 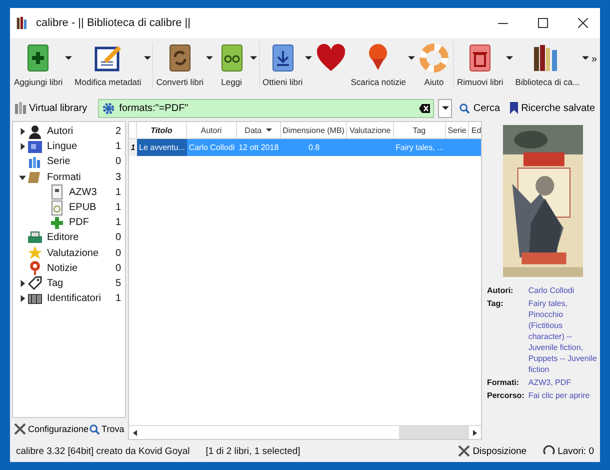 What do you see at coordinates (505, 395) in the screenshot?
I see `field-label: Percorso:` at bounding box center [505, 395].